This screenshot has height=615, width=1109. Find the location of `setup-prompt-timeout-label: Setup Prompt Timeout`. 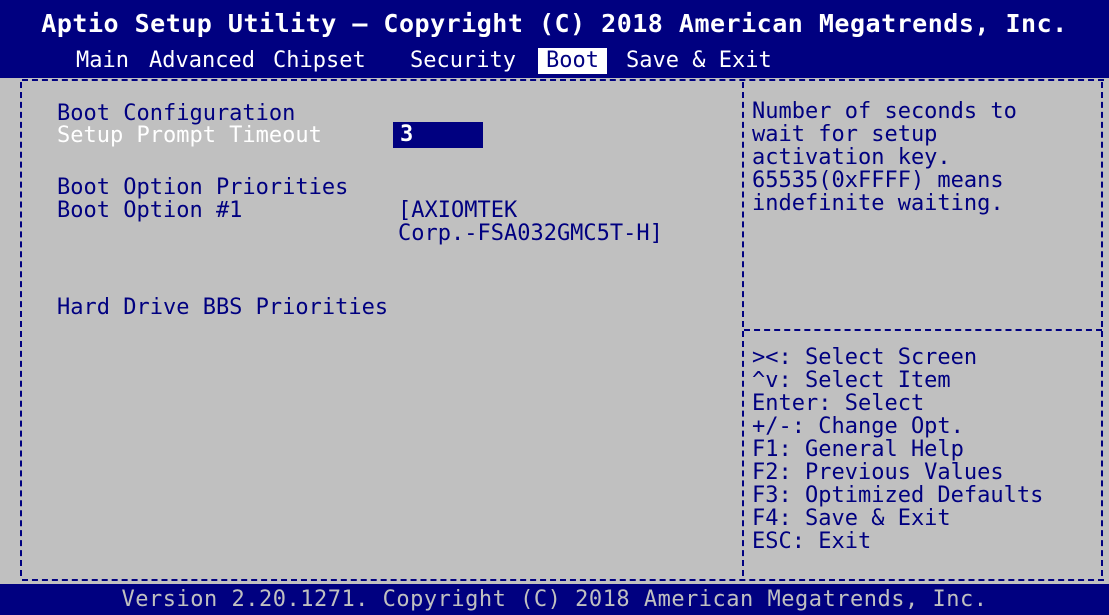

setup-prompt-timeout-label: Setup Prompt Timeout is located at coordinates (189, 136).